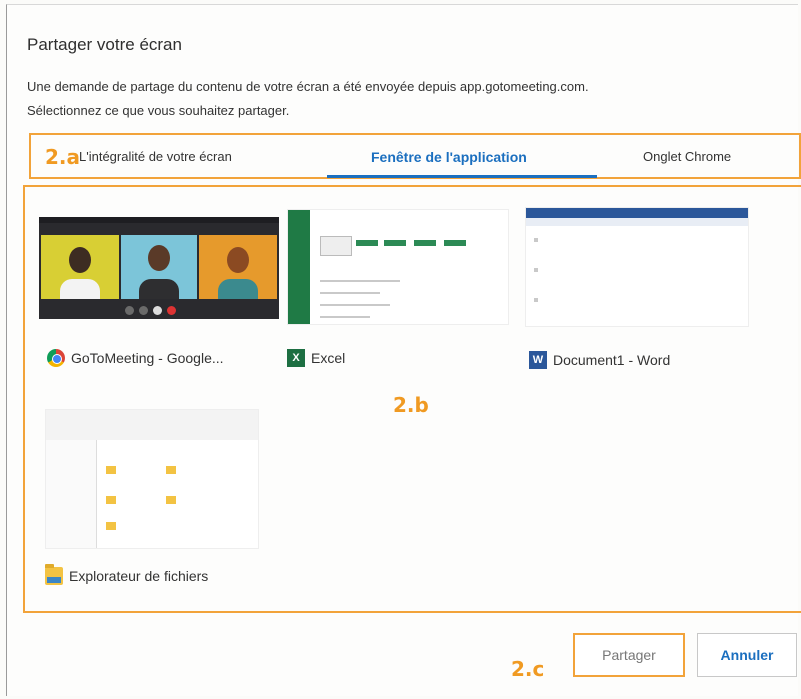  Describe the element at coordinates (528, 669) in the screenshot. I see `annotation-2c: 2.c` at that location.